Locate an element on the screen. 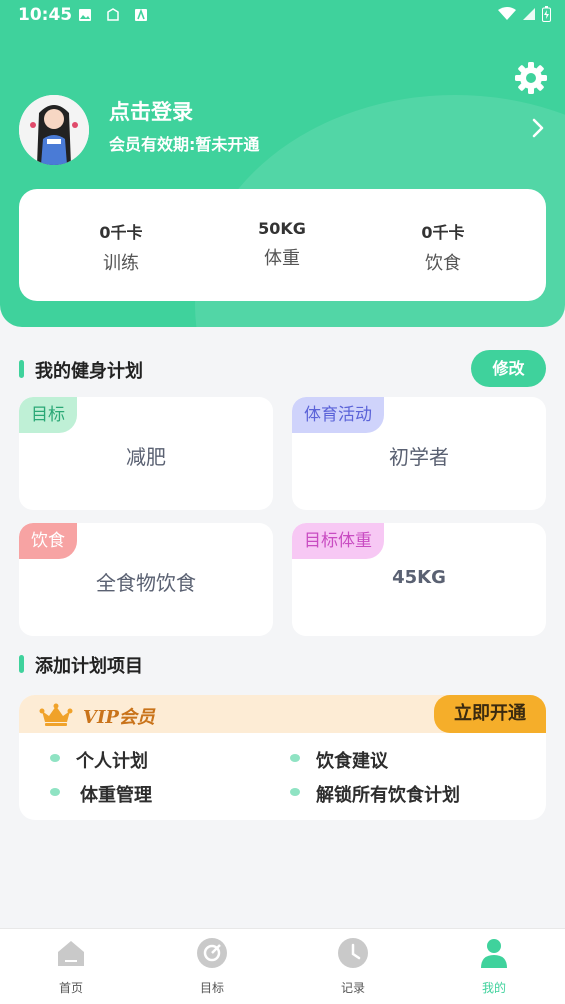  plan-card-value: 初学者 is located at coordinates (419, 457).